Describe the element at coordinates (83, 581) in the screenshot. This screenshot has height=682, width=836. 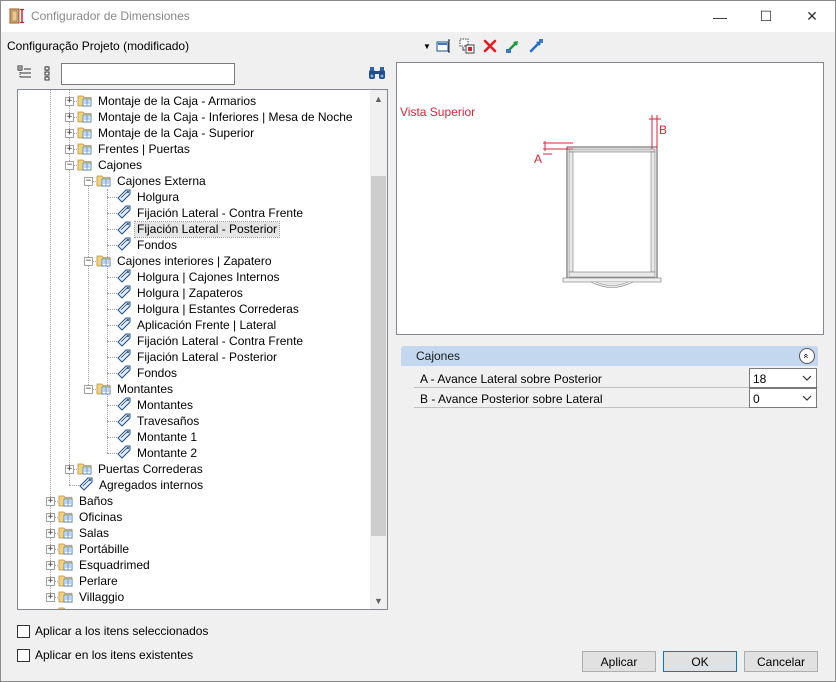
I see `tree-folder-node: + Perlare` at that location.